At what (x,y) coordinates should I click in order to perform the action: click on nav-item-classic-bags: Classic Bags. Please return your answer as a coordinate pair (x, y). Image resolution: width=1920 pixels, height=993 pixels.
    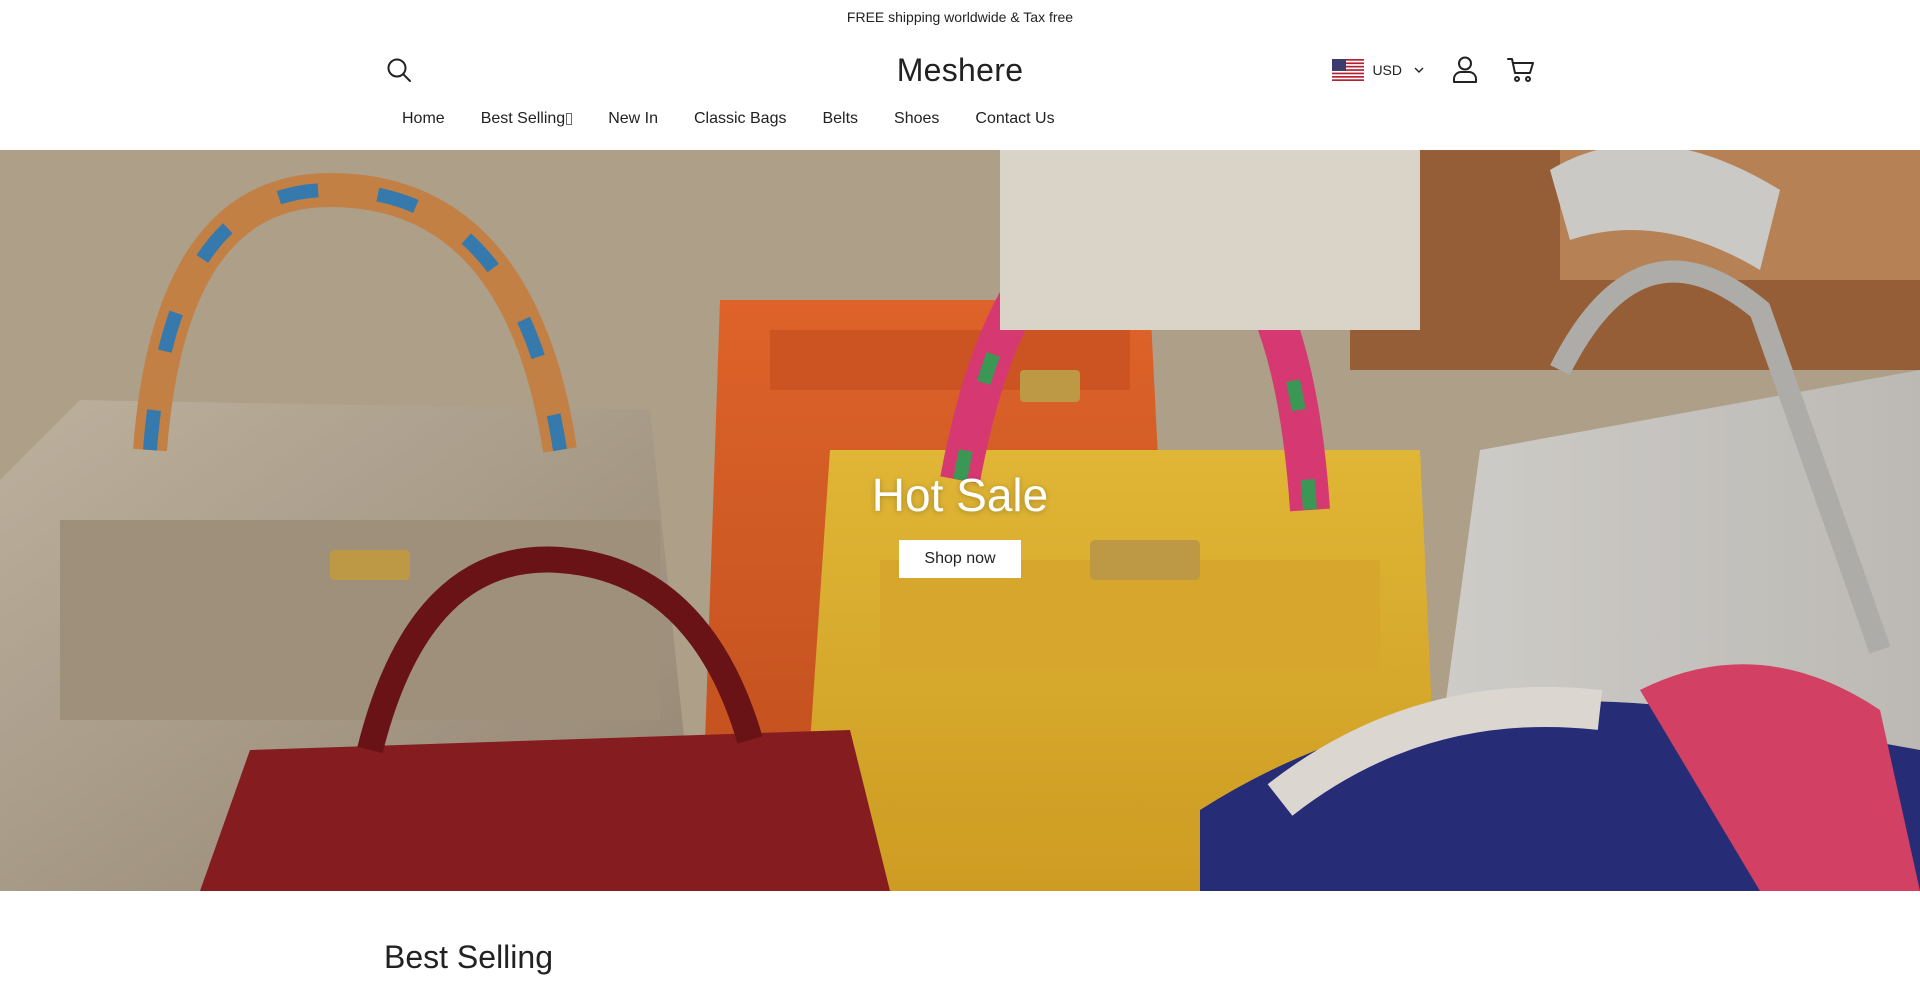
    Looking at the image, I should click on (740, 119).